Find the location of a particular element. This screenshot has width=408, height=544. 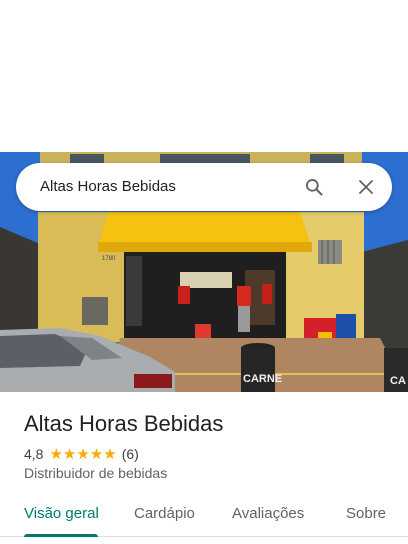

place-title: Altas Horas Bebidas is located at coordinates (124, 423).